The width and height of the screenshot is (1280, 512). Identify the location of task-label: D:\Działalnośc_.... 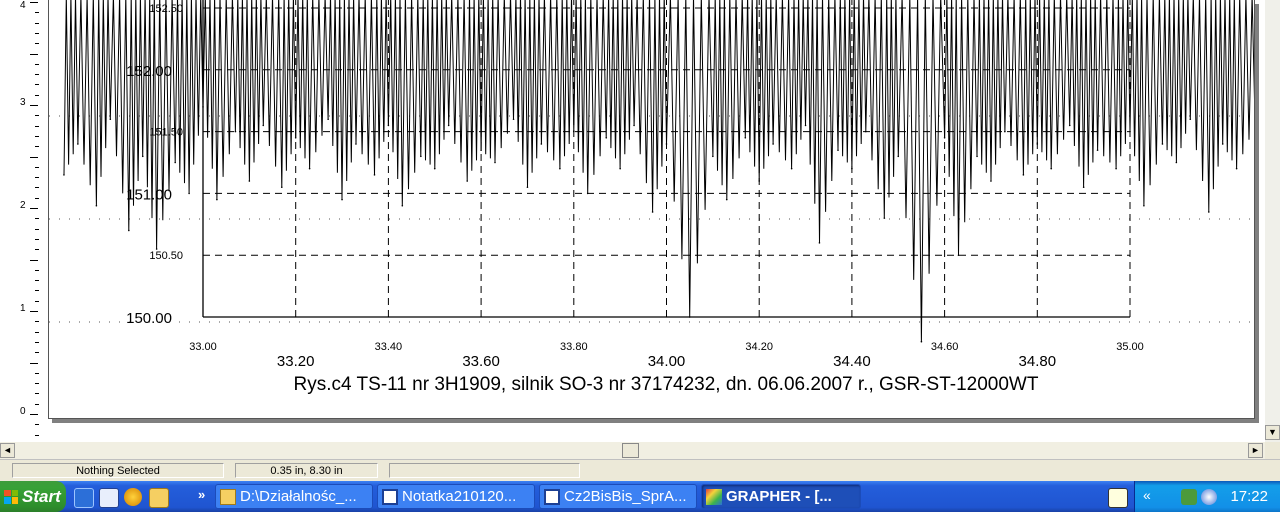
(298, 496).